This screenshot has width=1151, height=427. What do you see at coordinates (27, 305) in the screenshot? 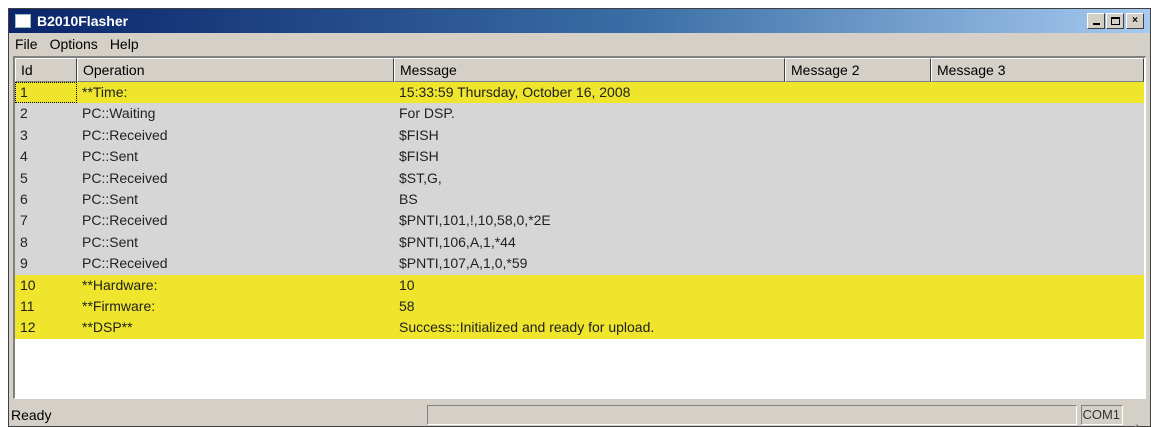
I see `cell-id: 11` at bounding box center [27, 305].